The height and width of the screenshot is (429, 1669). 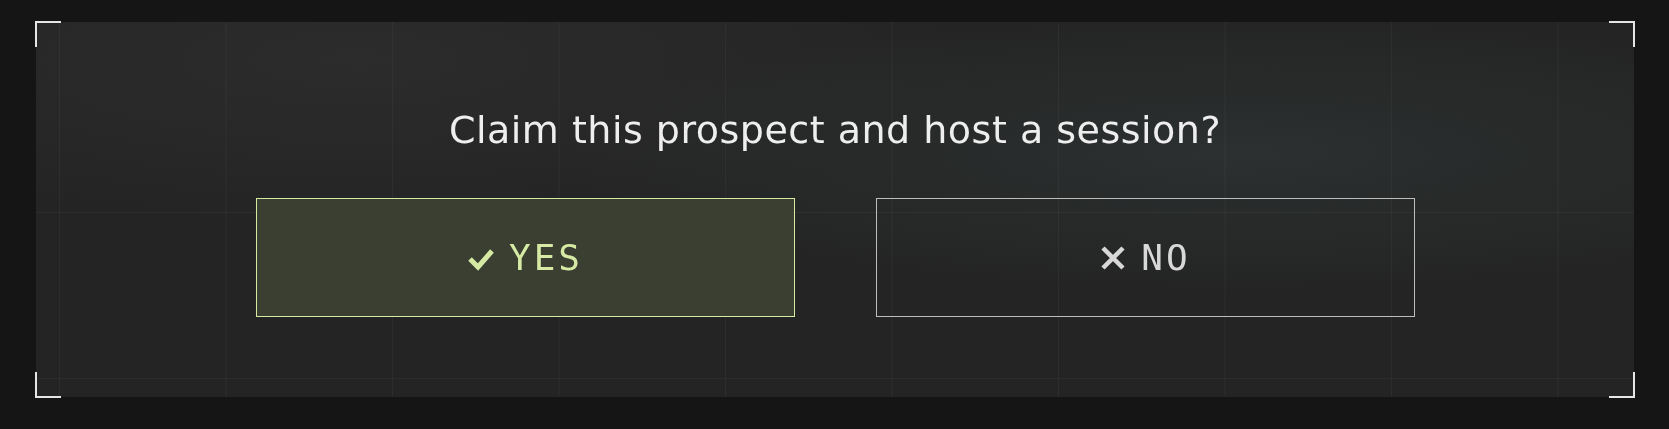 I want to click on no-button: NO, so click(x=1145, y=257).